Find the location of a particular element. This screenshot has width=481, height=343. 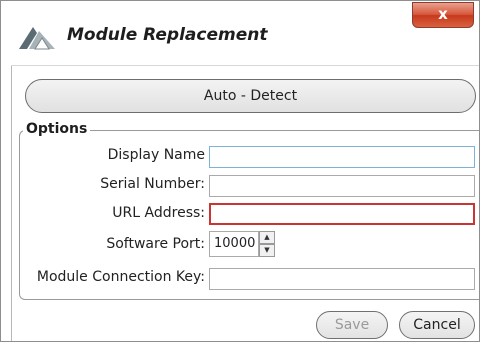

display-name-label: Display Name is located at coordinates (156, 155).